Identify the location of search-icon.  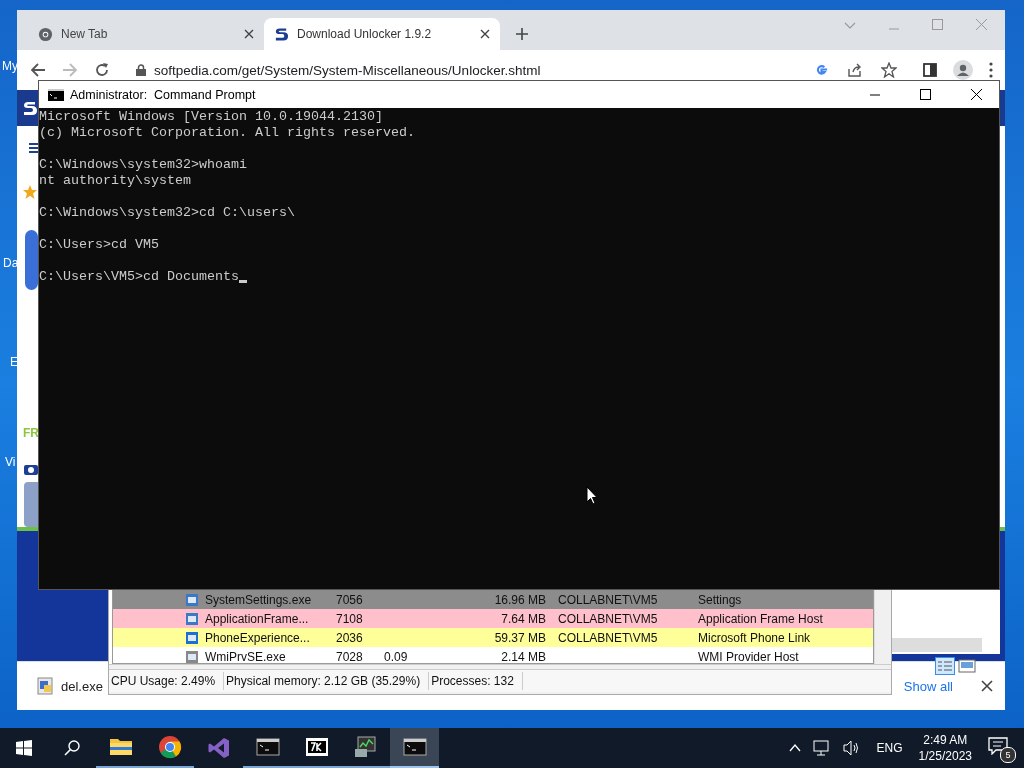
(72, 748).